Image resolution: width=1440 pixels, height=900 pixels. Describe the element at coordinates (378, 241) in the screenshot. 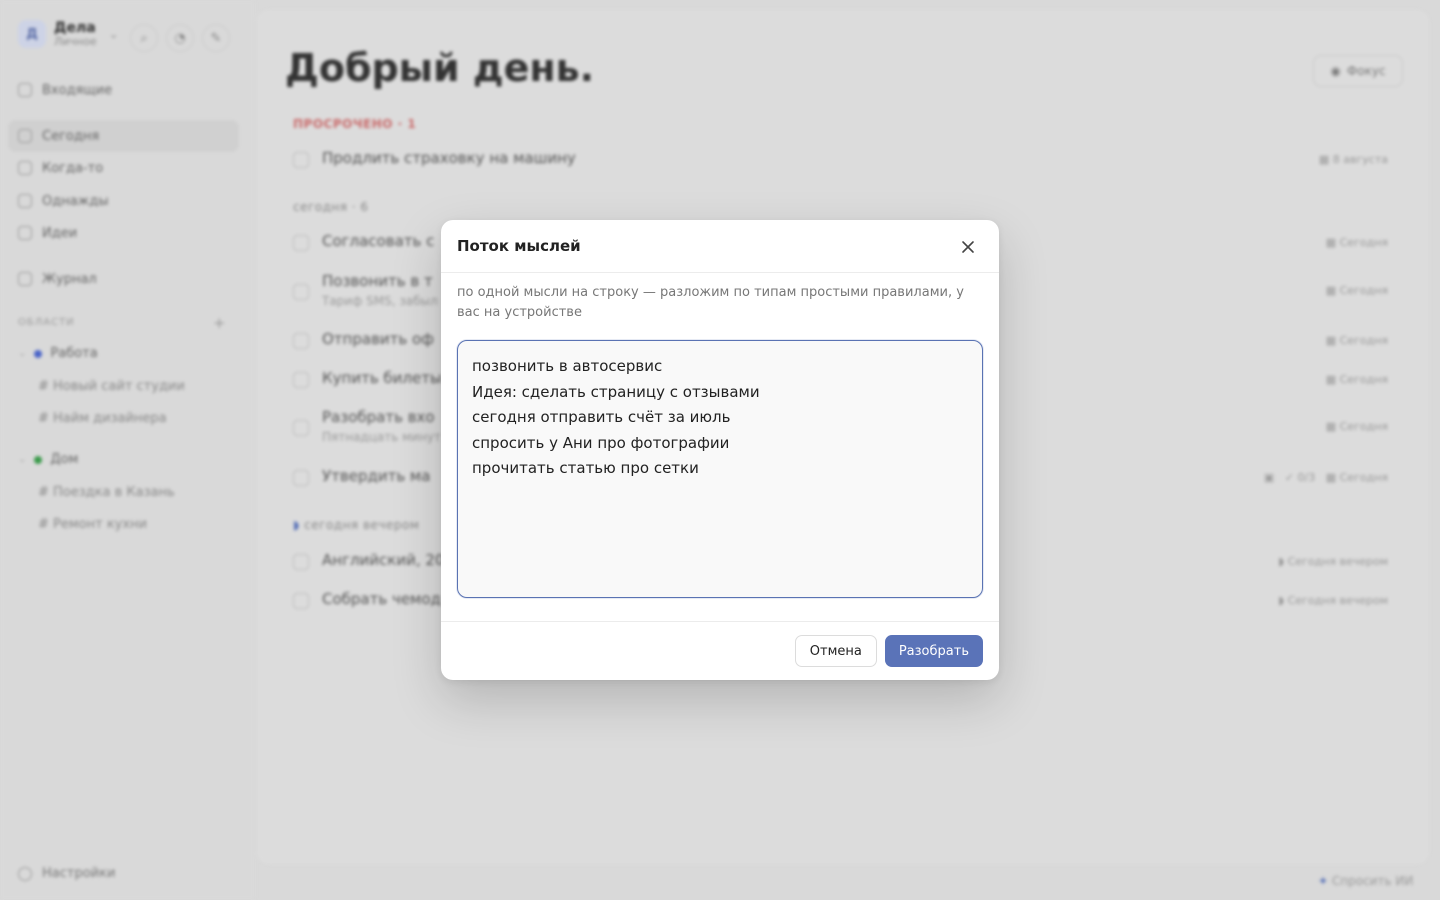

I see `task-title: Согласовать с` at that location.